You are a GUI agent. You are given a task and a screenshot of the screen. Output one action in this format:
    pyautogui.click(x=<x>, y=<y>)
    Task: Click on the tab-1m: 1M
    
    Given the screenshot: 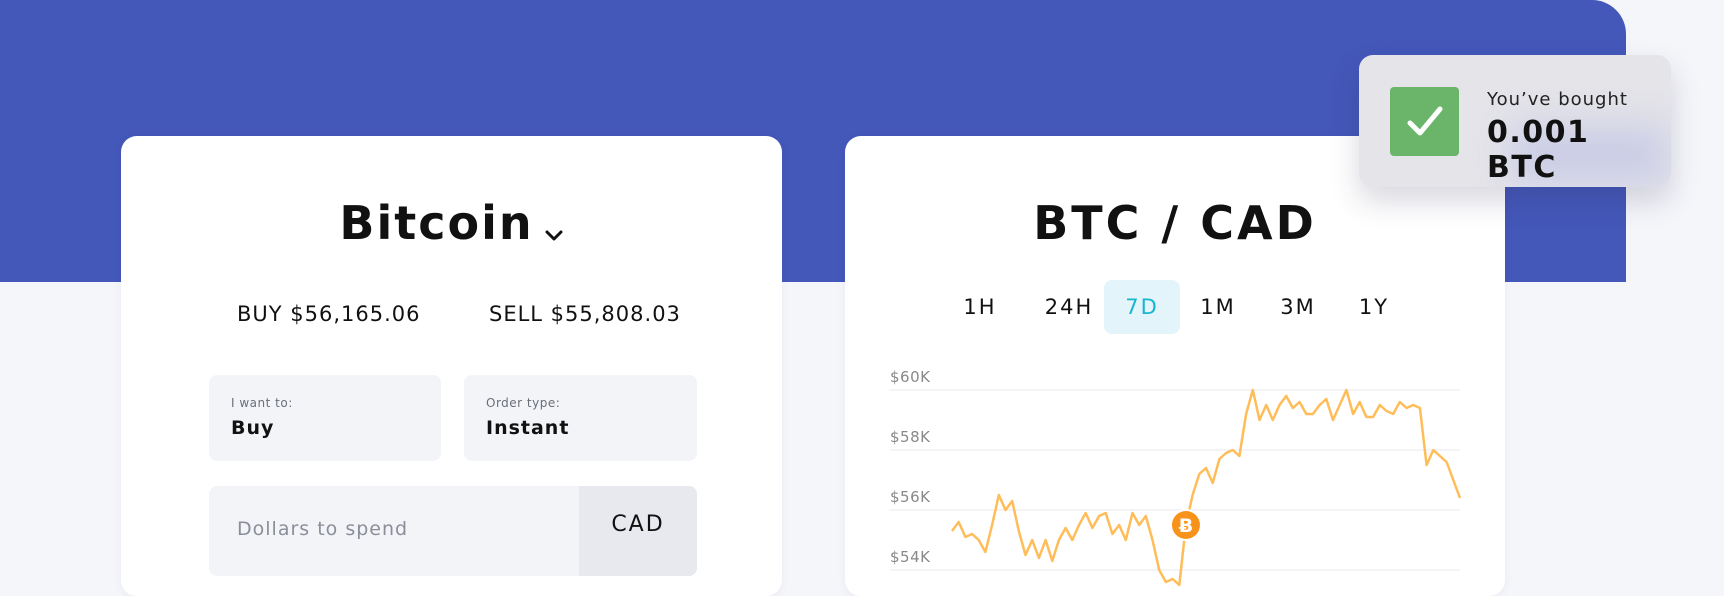 What is the action you would take?
    pyautogui.click(x=1218, y=307)
    